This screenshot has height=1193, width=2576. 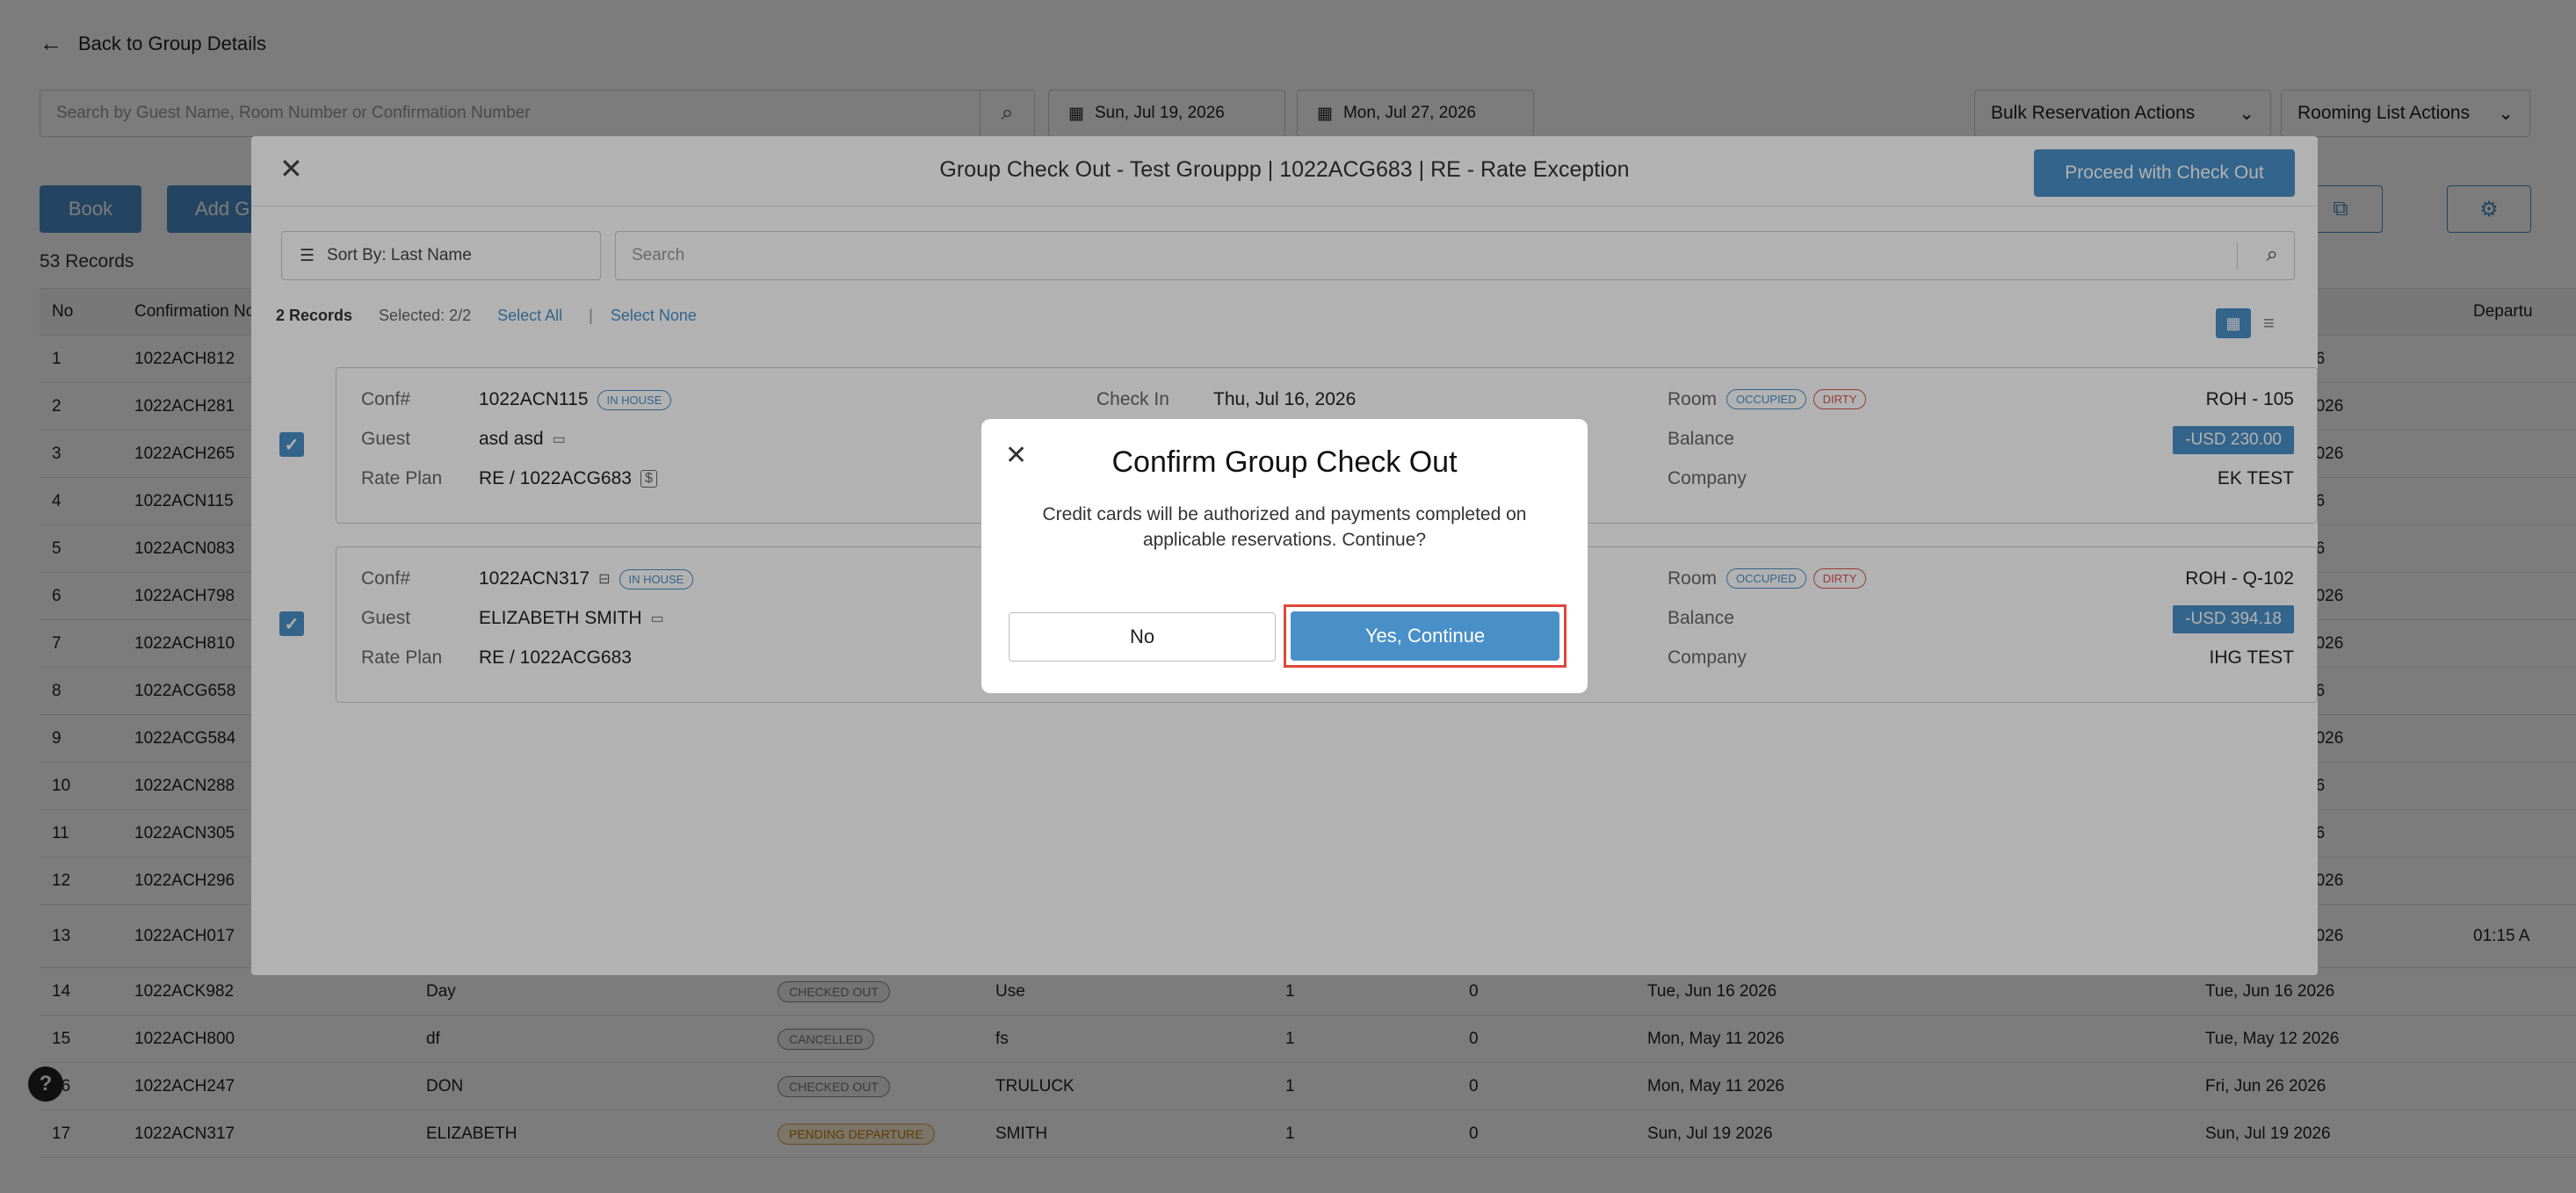 I want to click on yes-continue-button: Yes, Continue, so click(x=1425, y=636).